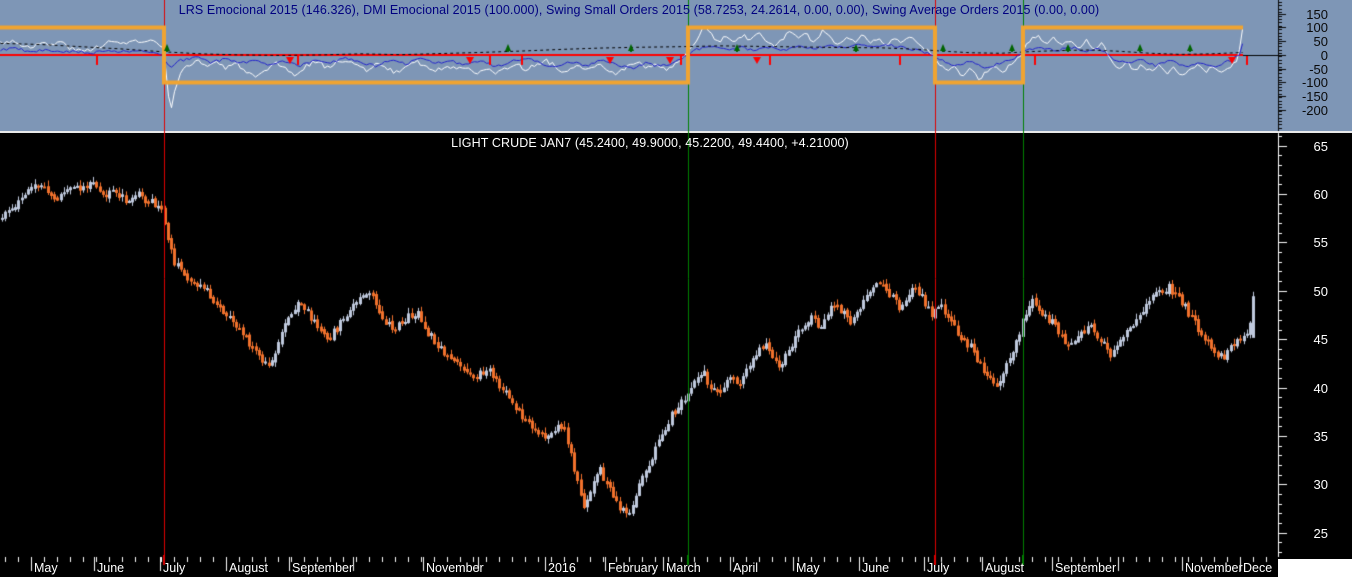 The height and width of the screenshot is (577, 1352). What do you see at coordinates (1314, 82) in the screenshot?
I see `indicator-axis-label: -100` at bounding box center [1314, 82].